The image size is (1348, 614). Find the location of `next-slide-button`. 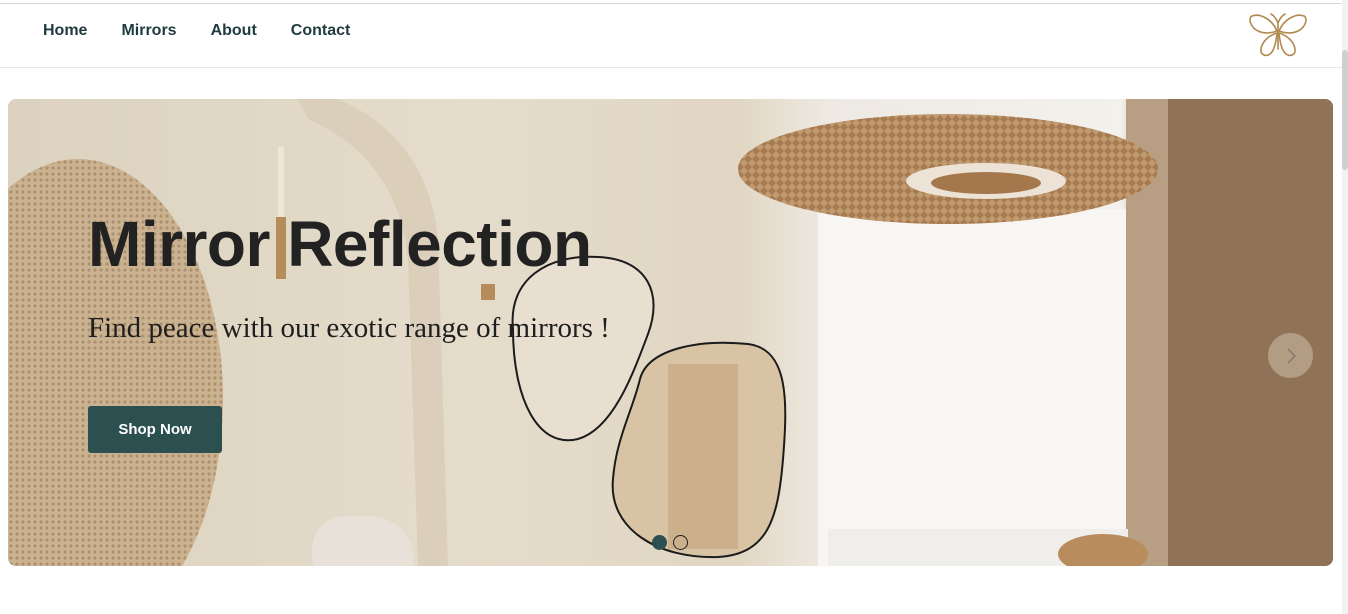

next-slide-button is located at coordinates (1290, 355).